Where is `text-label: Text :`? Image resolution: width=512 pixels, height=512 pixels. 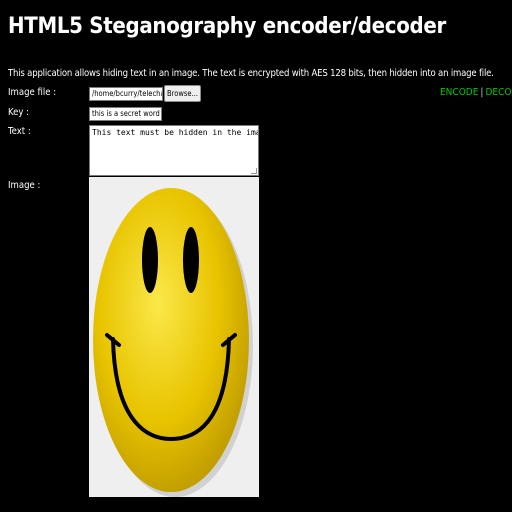
text-label: Text : is located at coordinates (19, 131).